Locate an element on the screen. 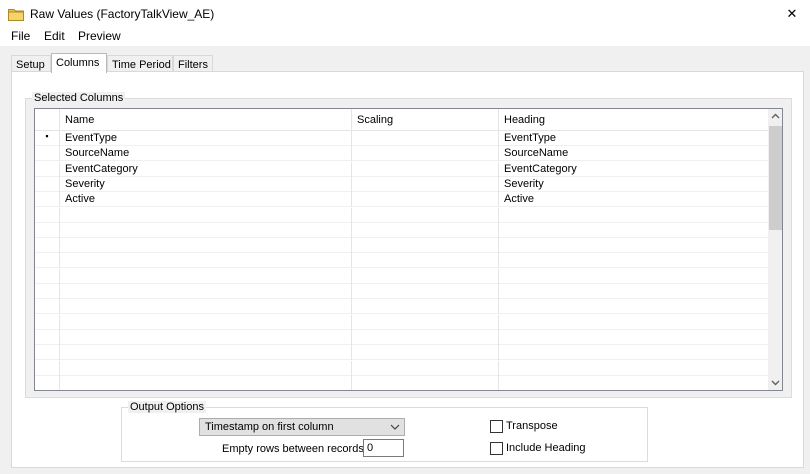 This screenshot has height=474, width=810. empty-rows-input is located at coordinates (383, 448).